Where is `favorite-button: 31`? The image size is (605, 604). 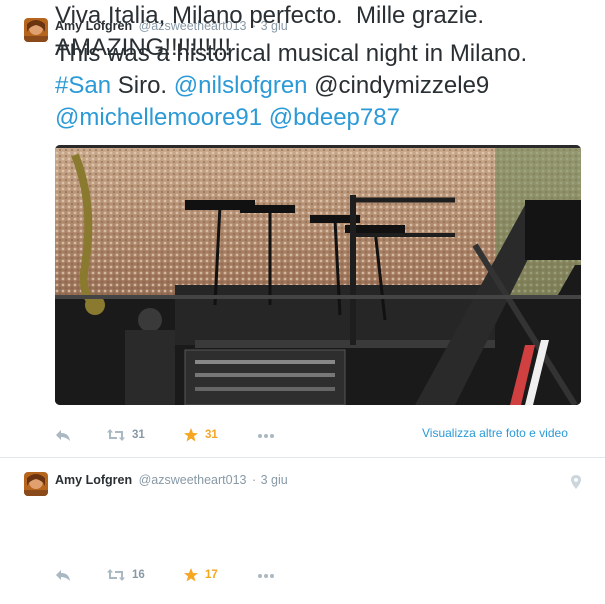 favorite-button: 31 is located at coordinates (200, 435).